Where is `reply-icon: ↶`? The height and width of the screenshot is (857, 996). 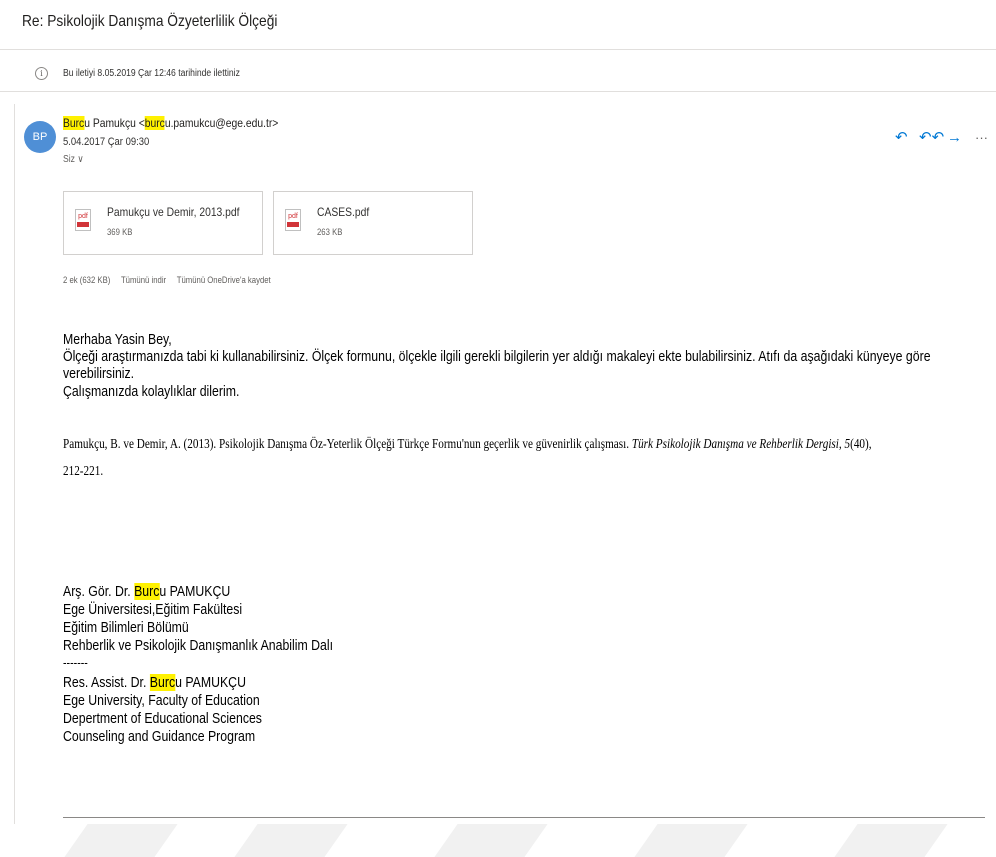
reply-icon: ↶ is located at coordinates (901, 138).